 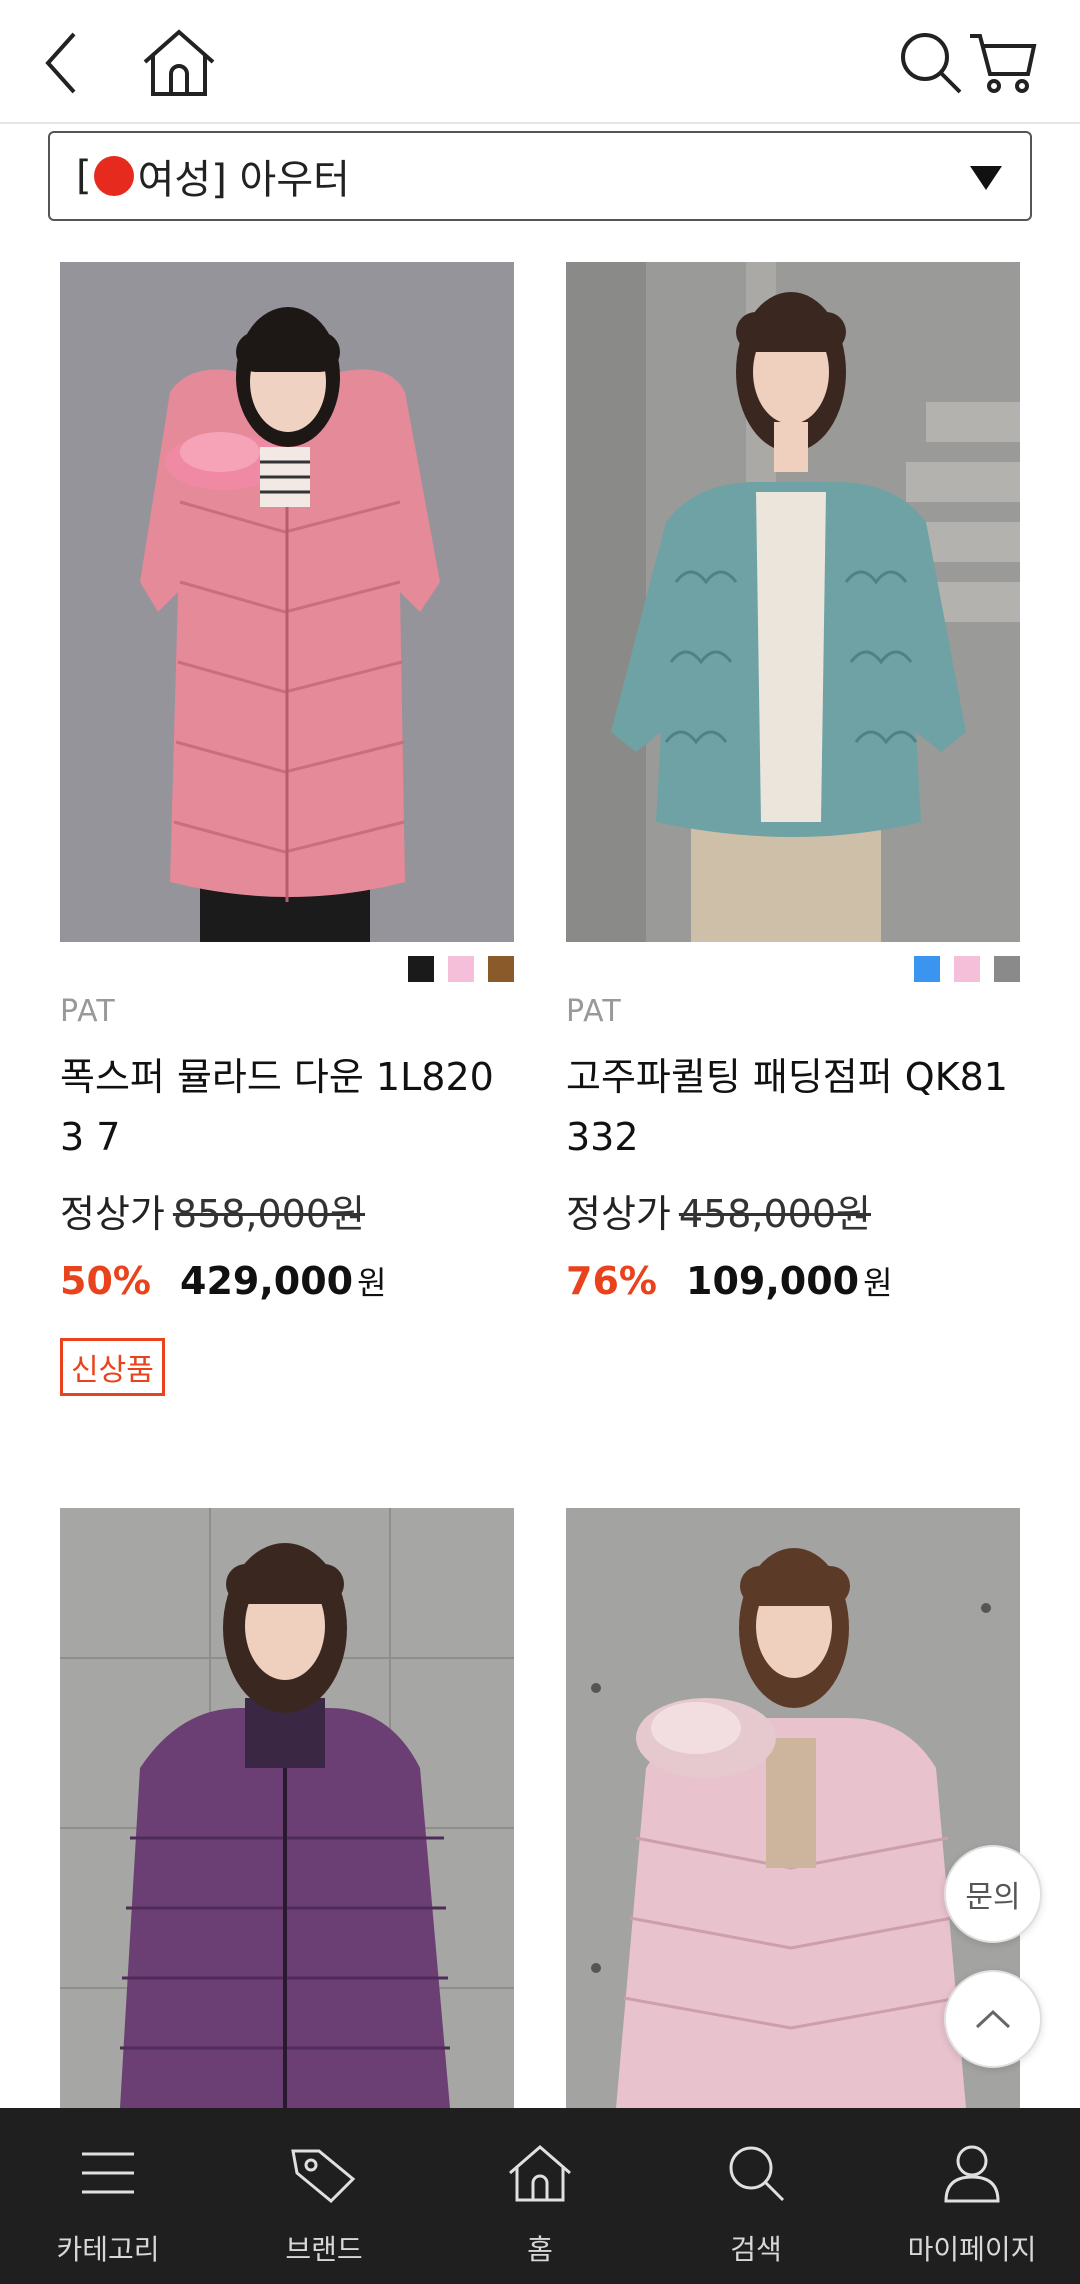 I want to click on inquiry-button: 문의, so click(x=993, y=1894).